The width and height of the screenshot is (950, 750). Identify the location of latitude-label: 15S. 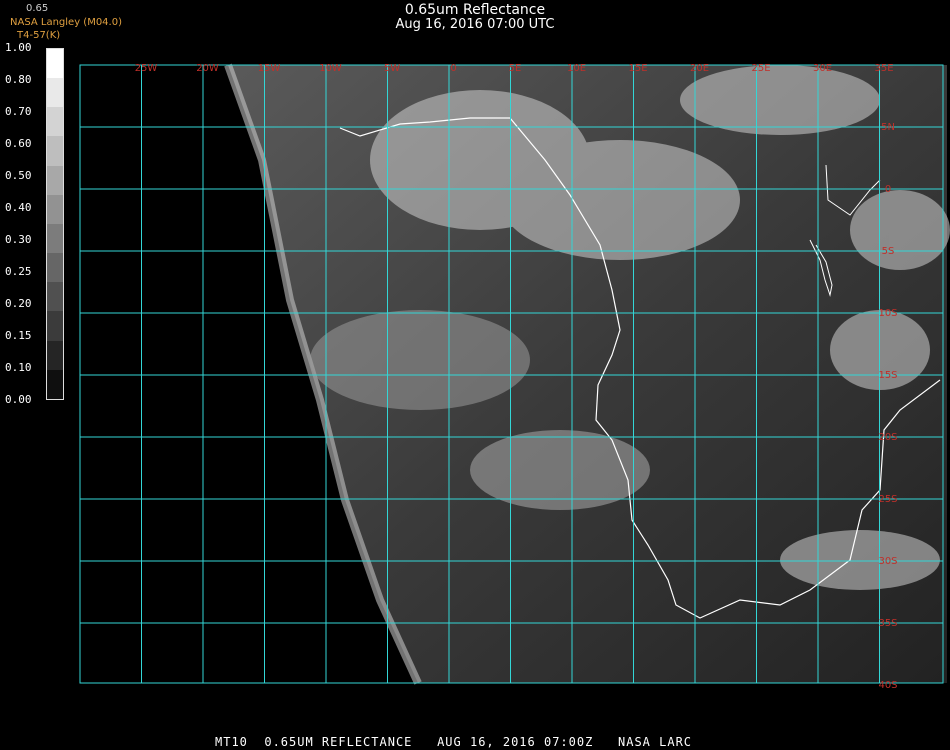
(887, 375).